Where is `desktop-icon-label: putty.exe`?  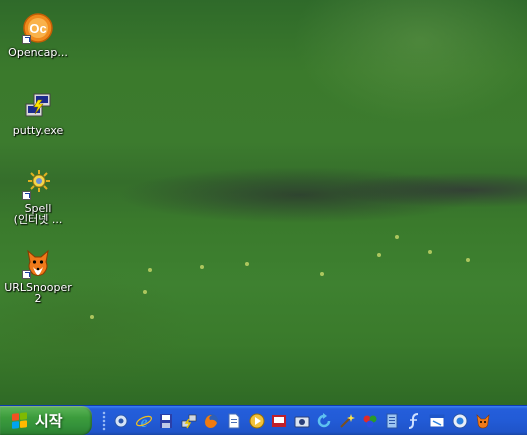 desktop-icon-label: putty.exe is located at coordinates (38, 130).